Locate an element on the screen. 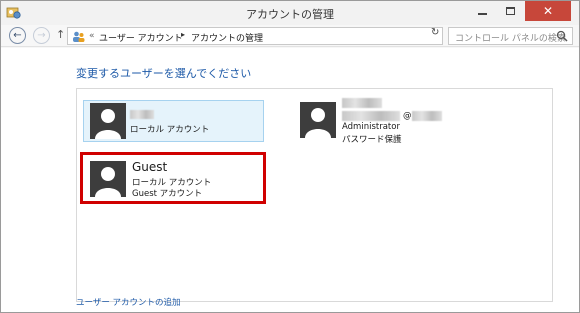  up-button: ↑ is located at coordinates (60, 34).